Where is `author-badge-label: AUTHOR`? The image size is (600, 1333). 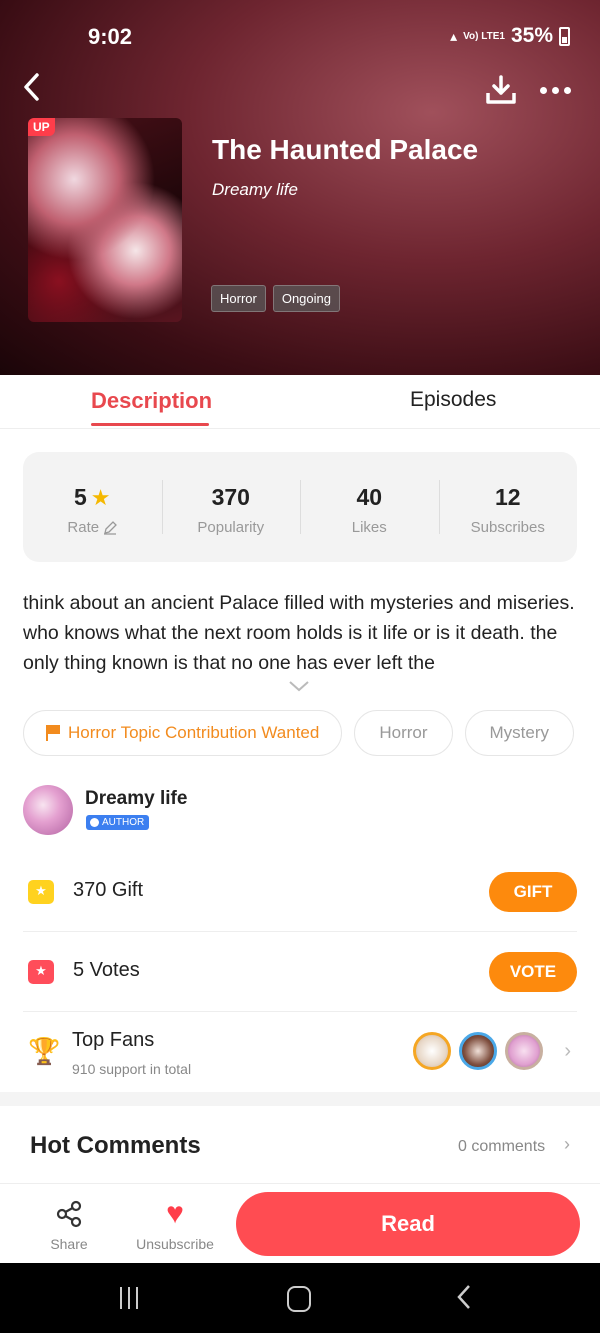
author-badge-label: AUTHOR is located at coordinates (123, 822).